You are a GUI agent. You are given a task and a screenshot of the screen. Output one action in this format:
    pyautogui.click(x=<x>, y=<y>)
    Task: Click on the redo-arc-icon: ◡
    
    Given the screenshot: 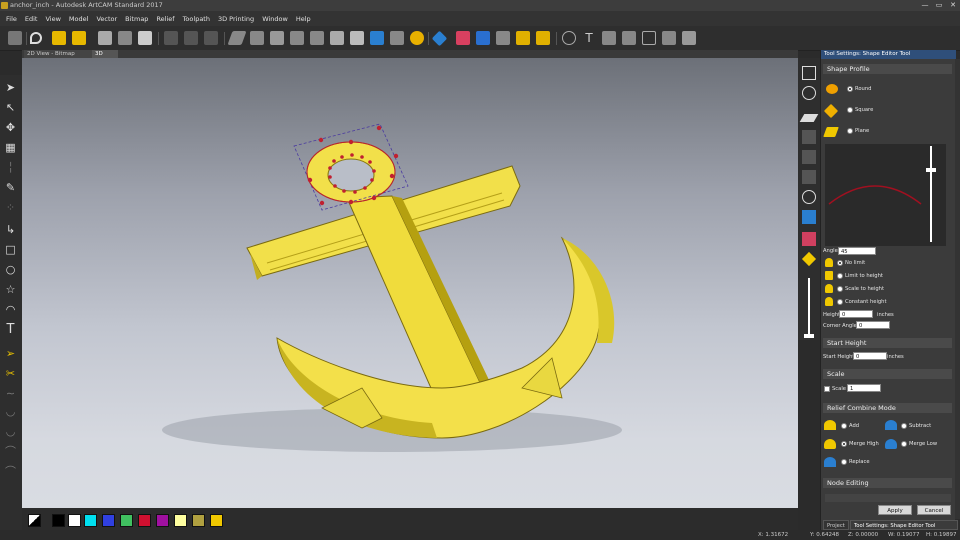 What is the action you would take?
    pyautogui.click(x=10, y=431)
    